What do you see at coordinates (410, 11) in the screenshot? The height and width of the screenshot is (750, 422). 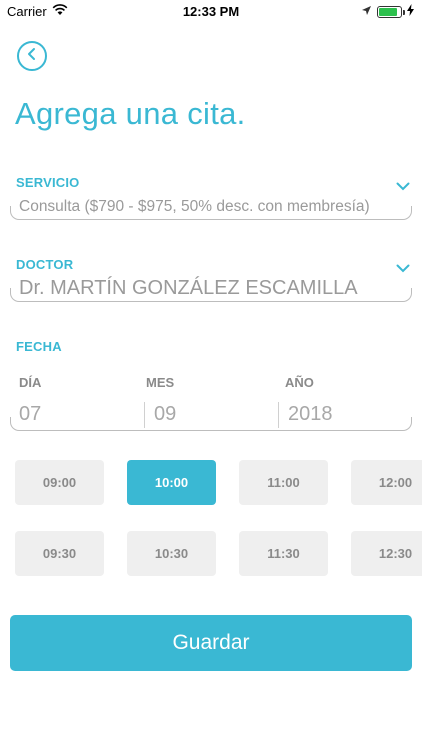 I see `charging-bolt-icon` at bounding box center [410, 11].